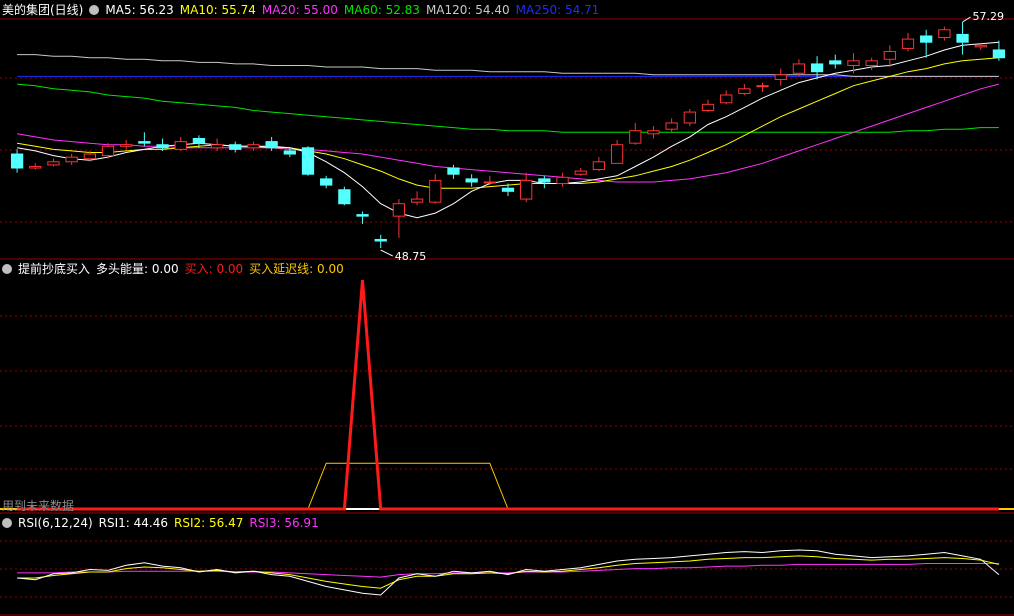 This screenshot has height=616, width=1014. What do you see at coordinates (989, 16) in the screenshot?
I see `high-price-label: 57.29` at bounding box center [989, 16].